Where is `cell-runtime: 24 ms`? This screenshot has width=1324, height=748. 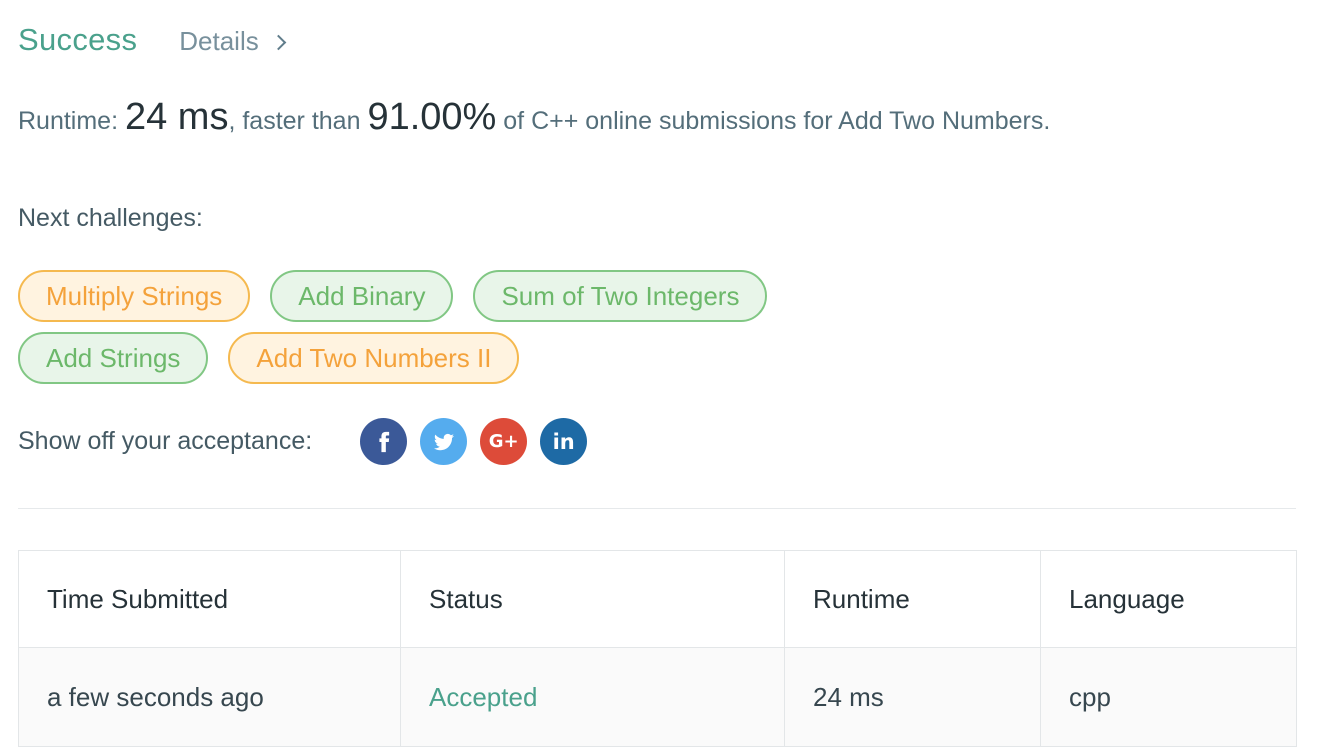
cell-runtime: 24 ms is located at coordinates (912, 697).